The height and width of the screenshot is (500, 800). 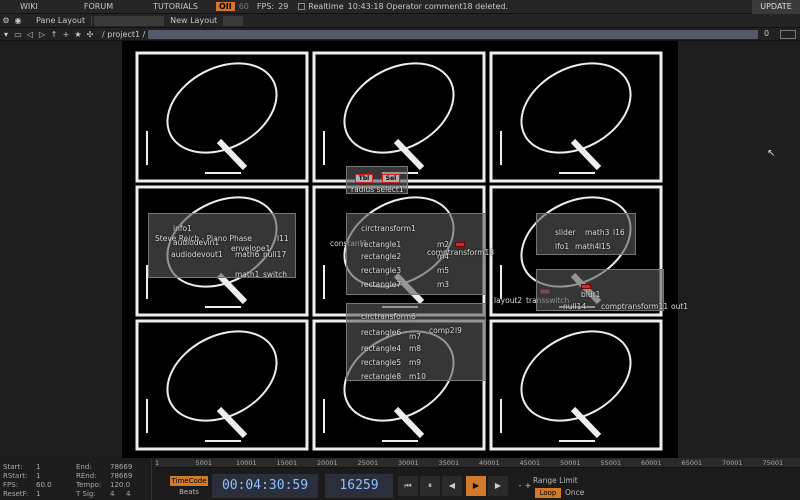 What do you see at coordinates (16, 494) in the screenshot?
I see `resetf-label: ResetF:` at bounding box center [16, 494].